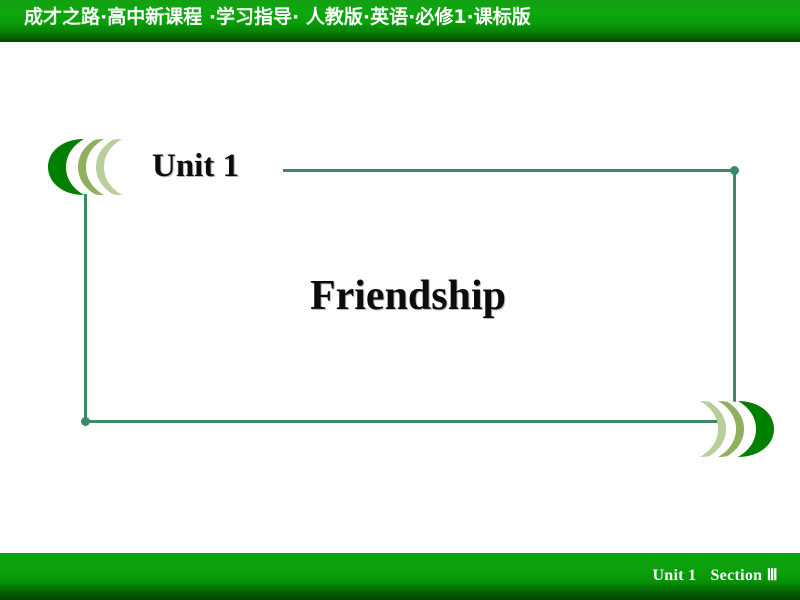  What do you see at coordinates (85, 421) in the screenshot?
I see `frame-corner-dot-bottom-left` at bounding box center [85, 421].